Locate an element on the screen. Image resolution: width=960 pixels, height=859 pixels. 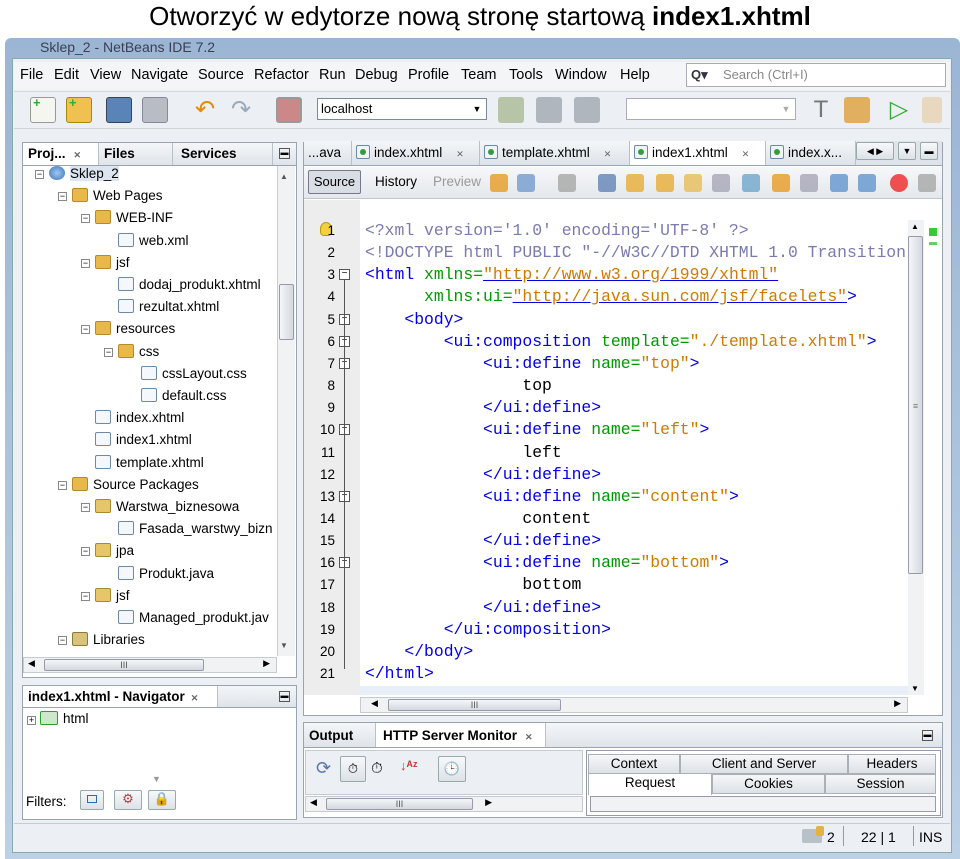
toggle-bookmark-icon is located at coordinates (809, 183).